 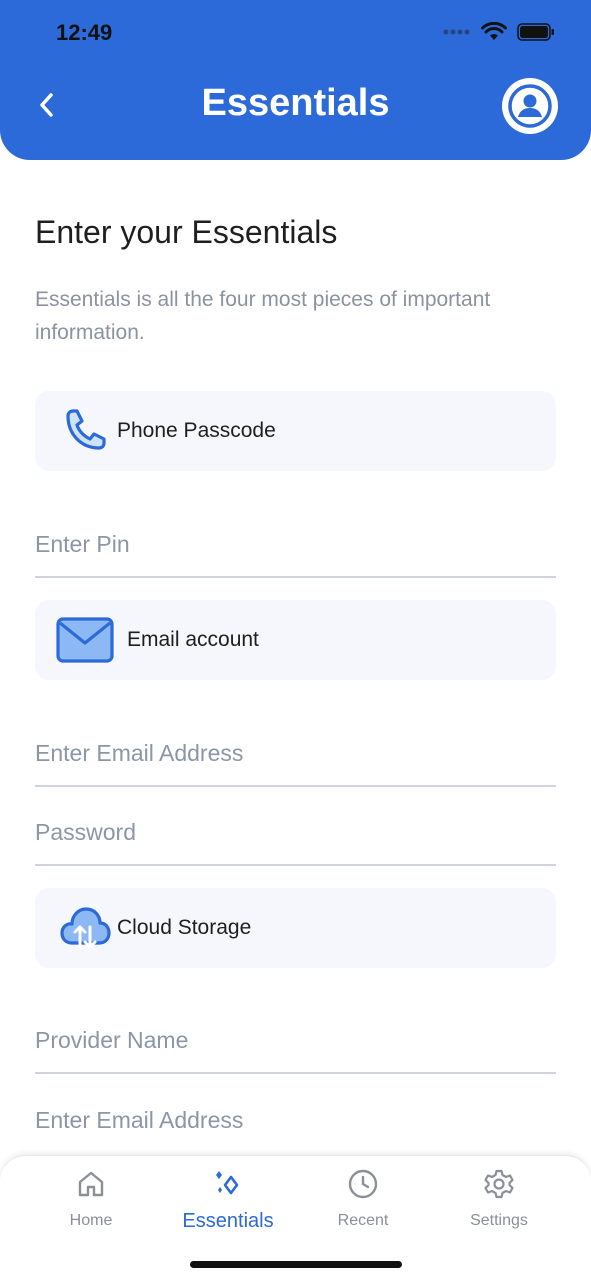 I want to click on tab-essentials: Essentials, so click(x=228, y=1199).